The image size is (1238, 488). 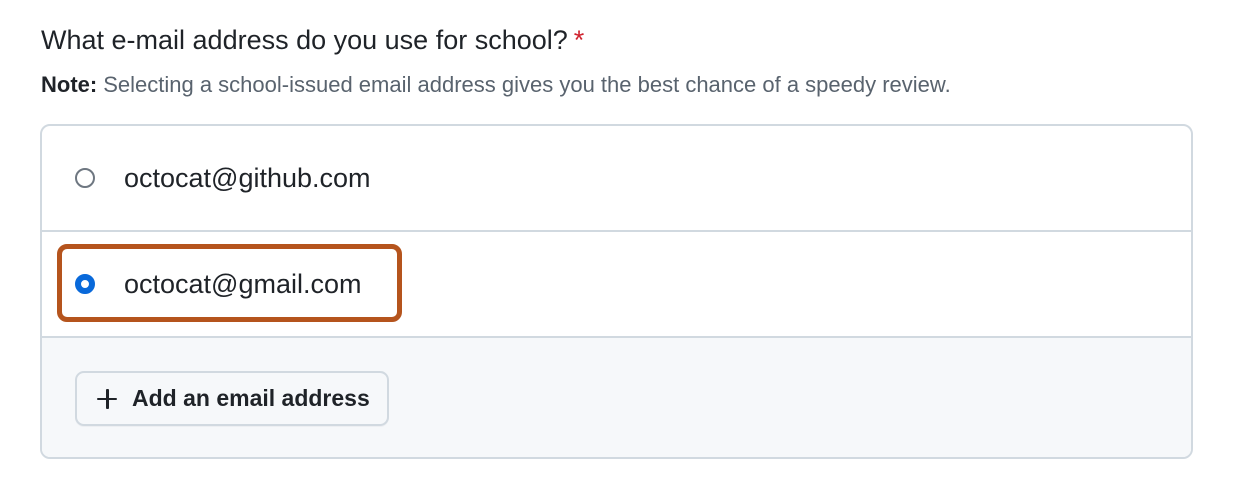 What do you see at coordinates (243, 284) in the screenshot?
I see `email-option-label: octocat@gmail.com` at bounding box center [243, 284].